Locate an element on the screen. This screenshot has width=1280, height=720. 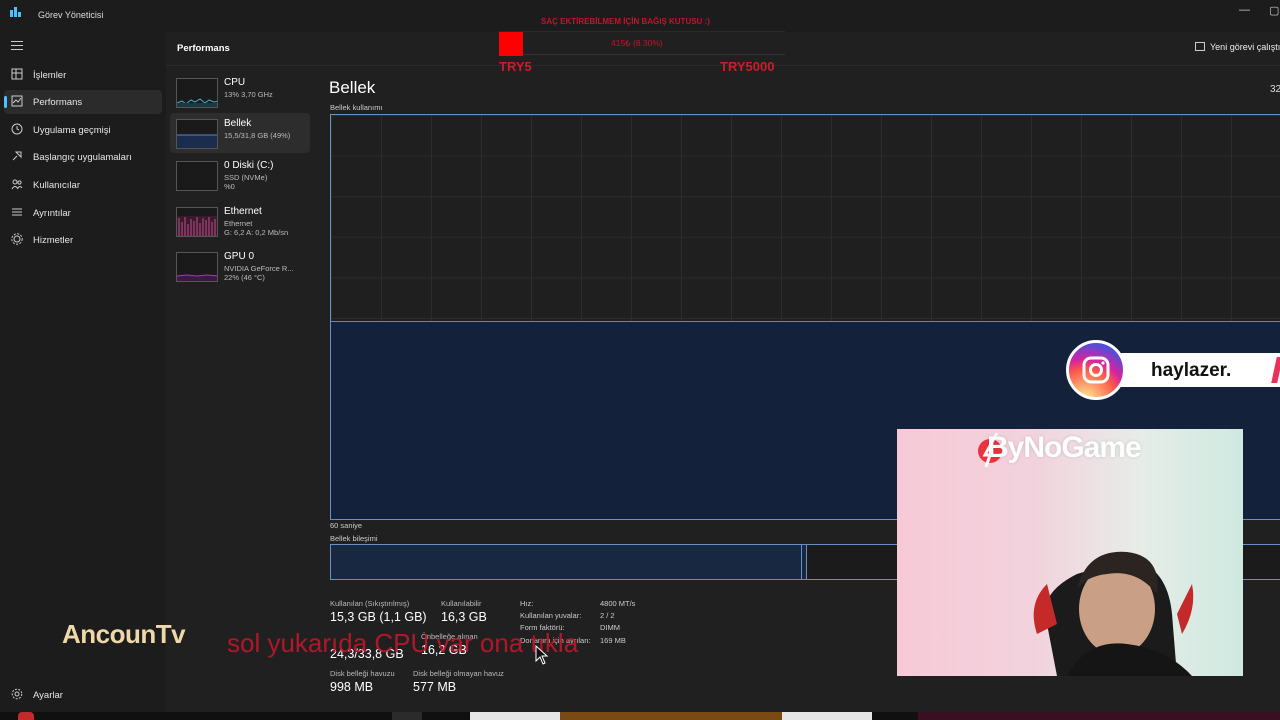
cpu-thumbnail is located at coordinates (197, 93).